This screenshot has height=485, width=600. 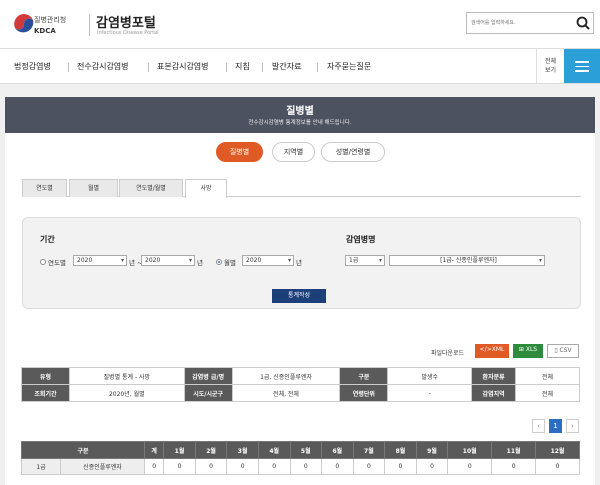 I want to click on tab-by-disease: 질병별, so click(x=239, y=152).